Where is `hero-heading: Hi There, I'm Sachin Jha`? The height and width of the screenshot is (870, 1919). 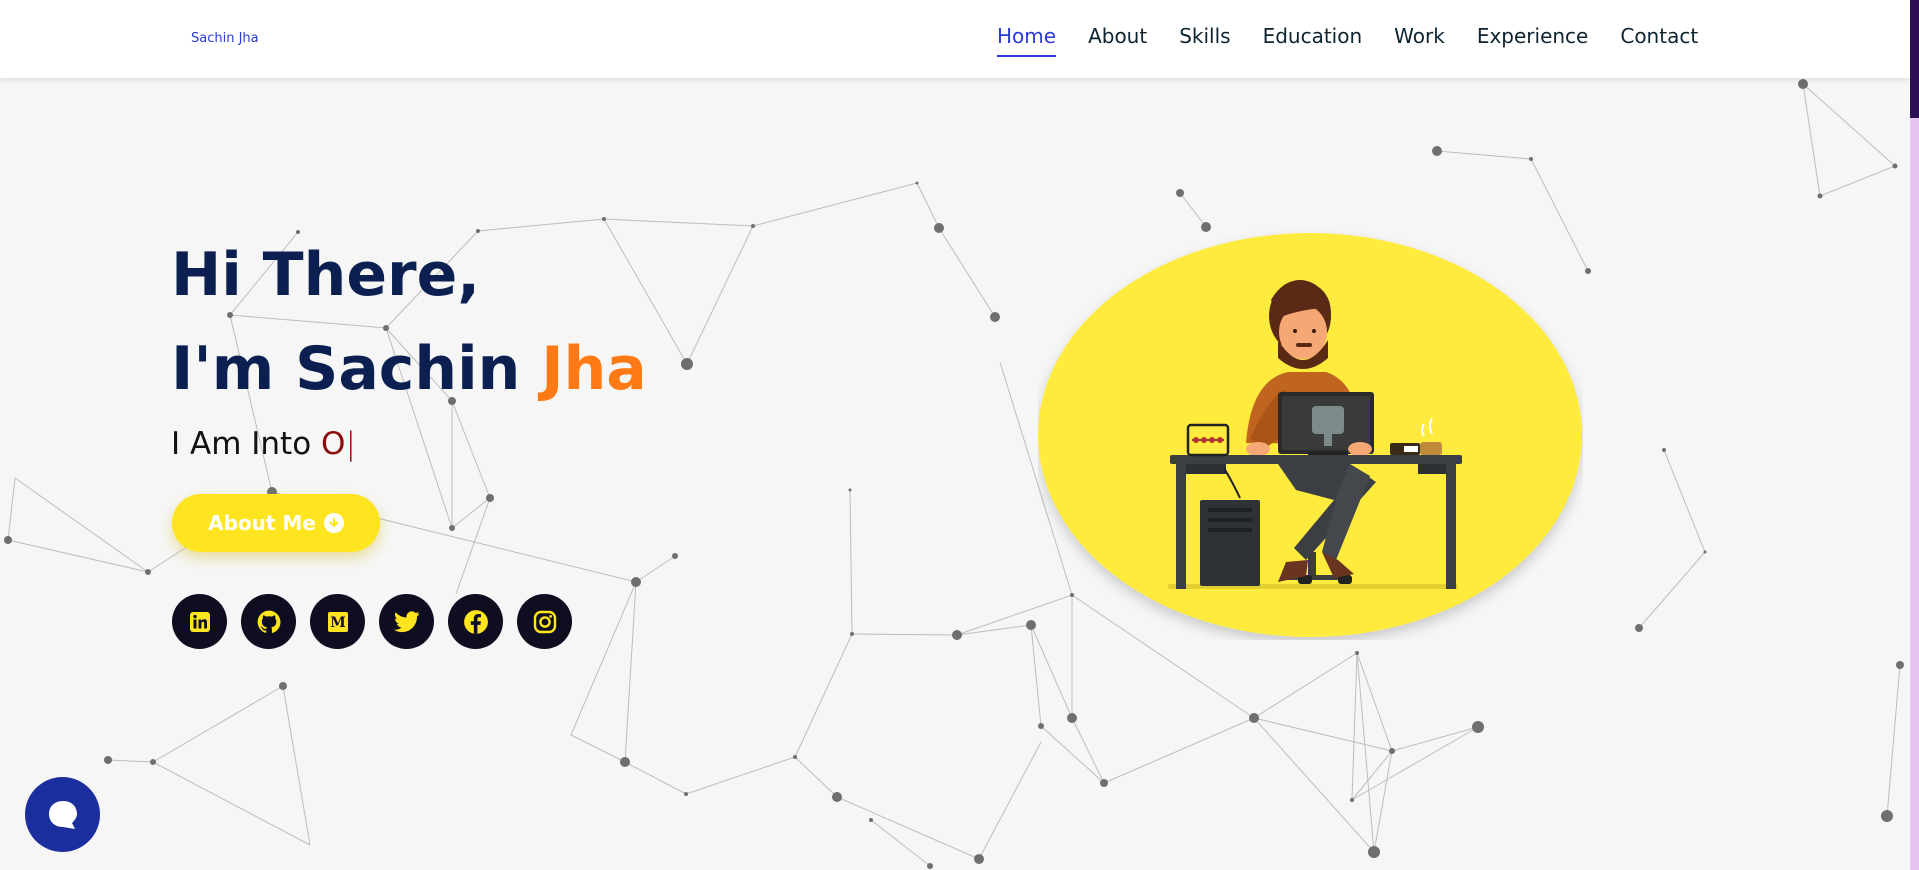 hero-heading: Hi There, I'm Sachin Jha is located at coordinates (409, 322).